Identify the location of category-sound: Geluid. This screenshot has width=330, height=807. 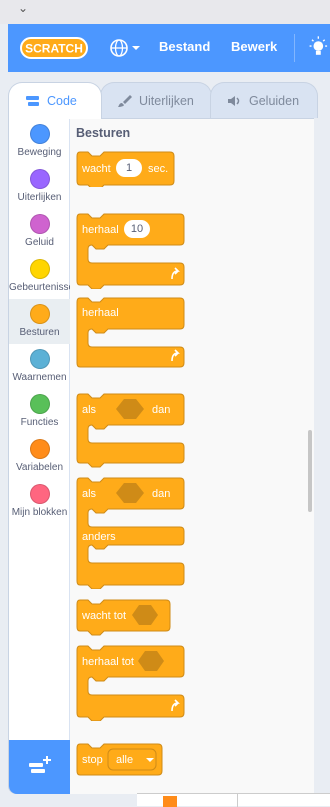
(39, 231).